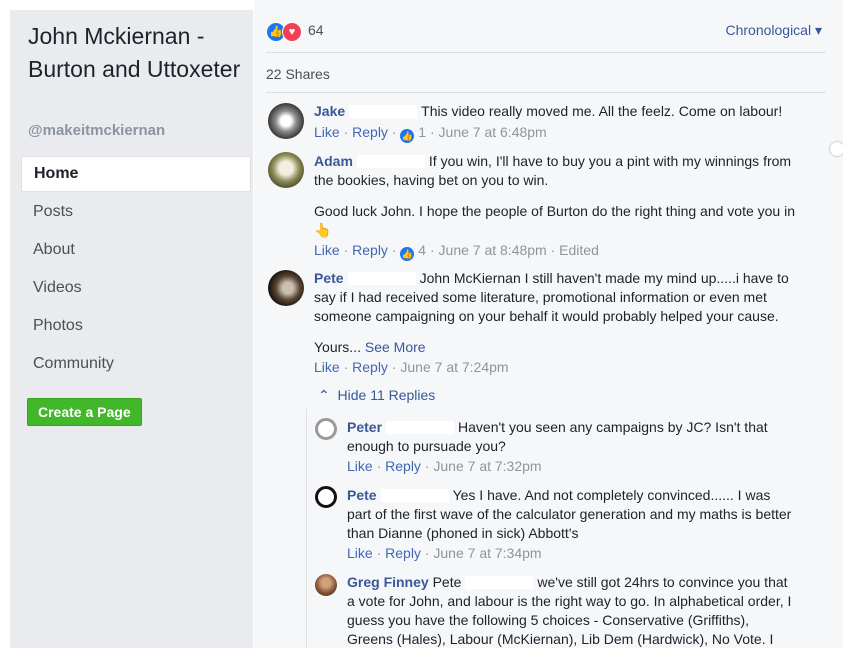 This screenshot has width=843, height=649. I want to click on comment-author: Pete, so click(329, 278).